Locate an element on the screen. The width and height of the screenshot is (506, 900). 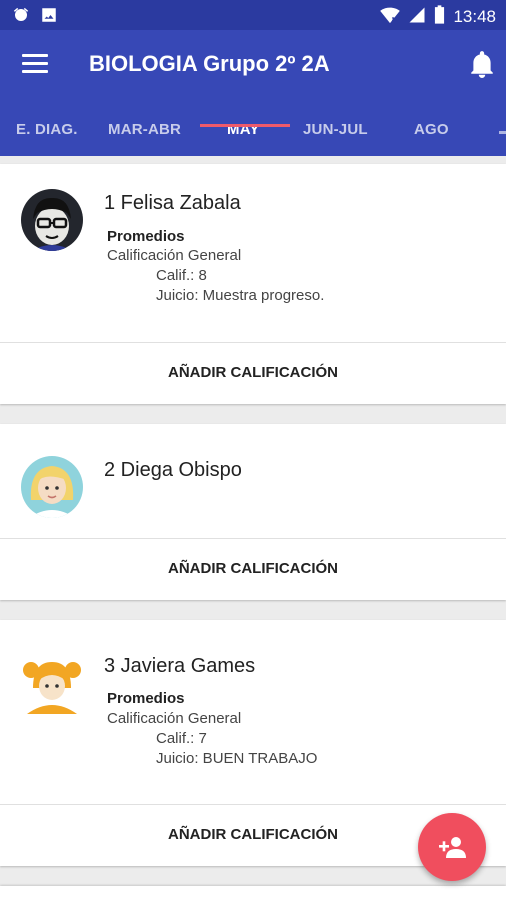
page-title: BIOLOGIA Grupo 2º 2A is located at coordinates (209, 63).